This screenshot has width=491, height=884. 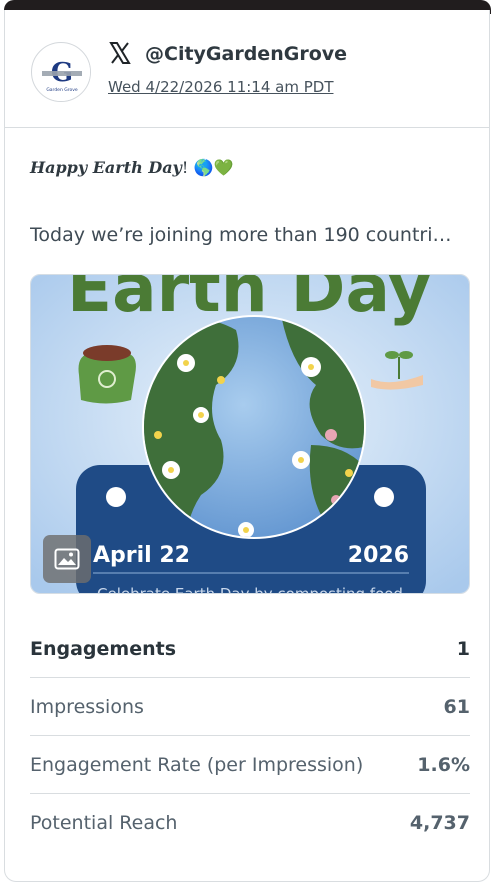 I want to click on image-type-badge, so click(x=67, y=559).